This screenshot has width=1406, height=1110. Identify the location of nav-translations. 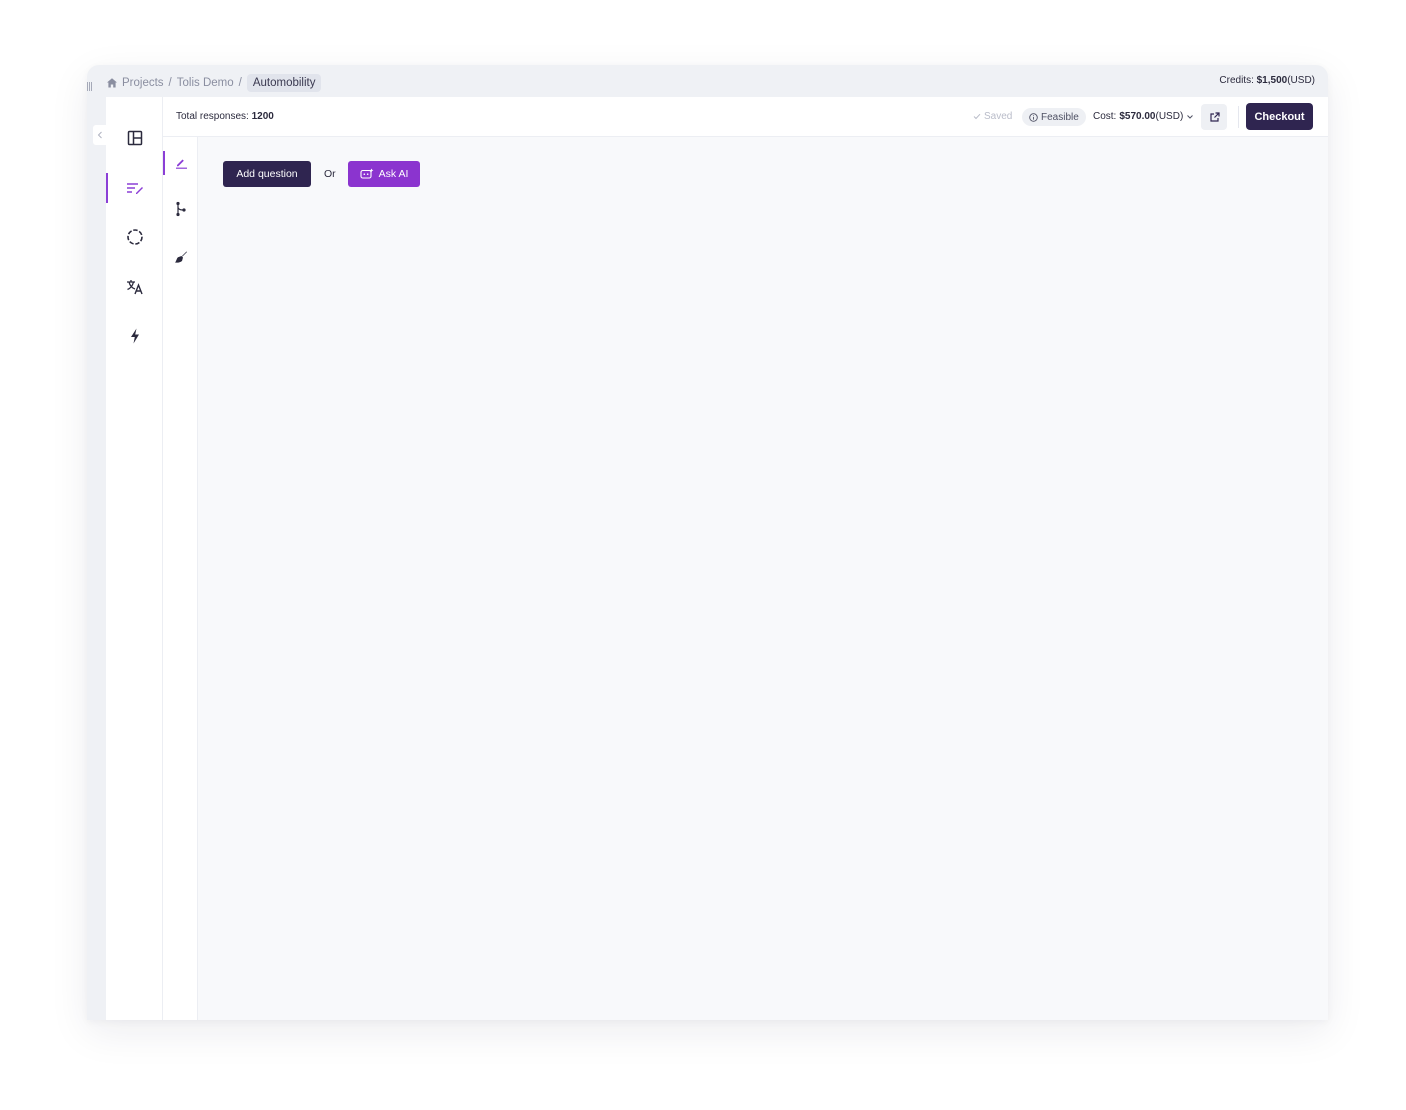
(134, 287).